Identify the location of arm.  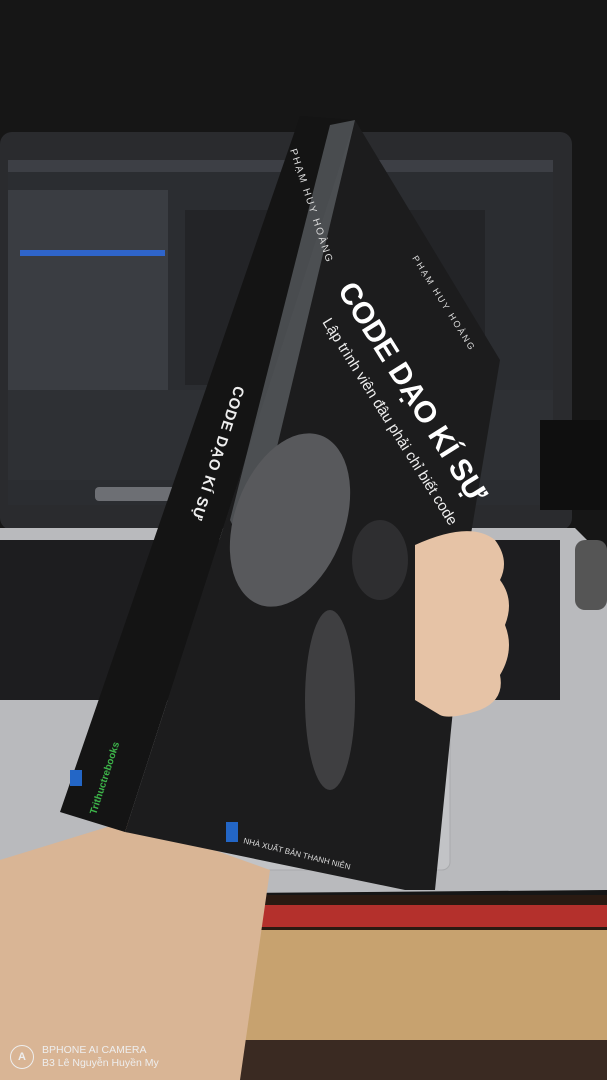
(135, 950).